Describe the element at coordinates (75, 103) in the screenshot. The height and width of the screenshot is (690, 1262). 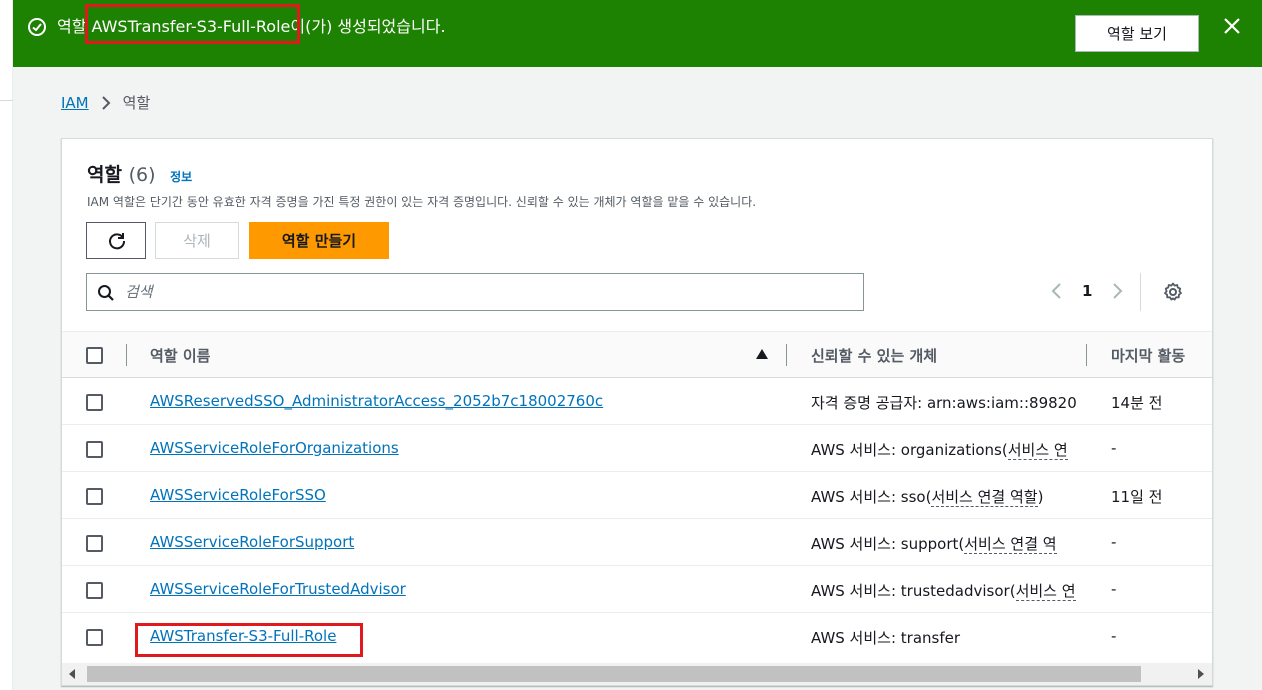
I see `breadcrumb-iam-link: IAM` at that location.